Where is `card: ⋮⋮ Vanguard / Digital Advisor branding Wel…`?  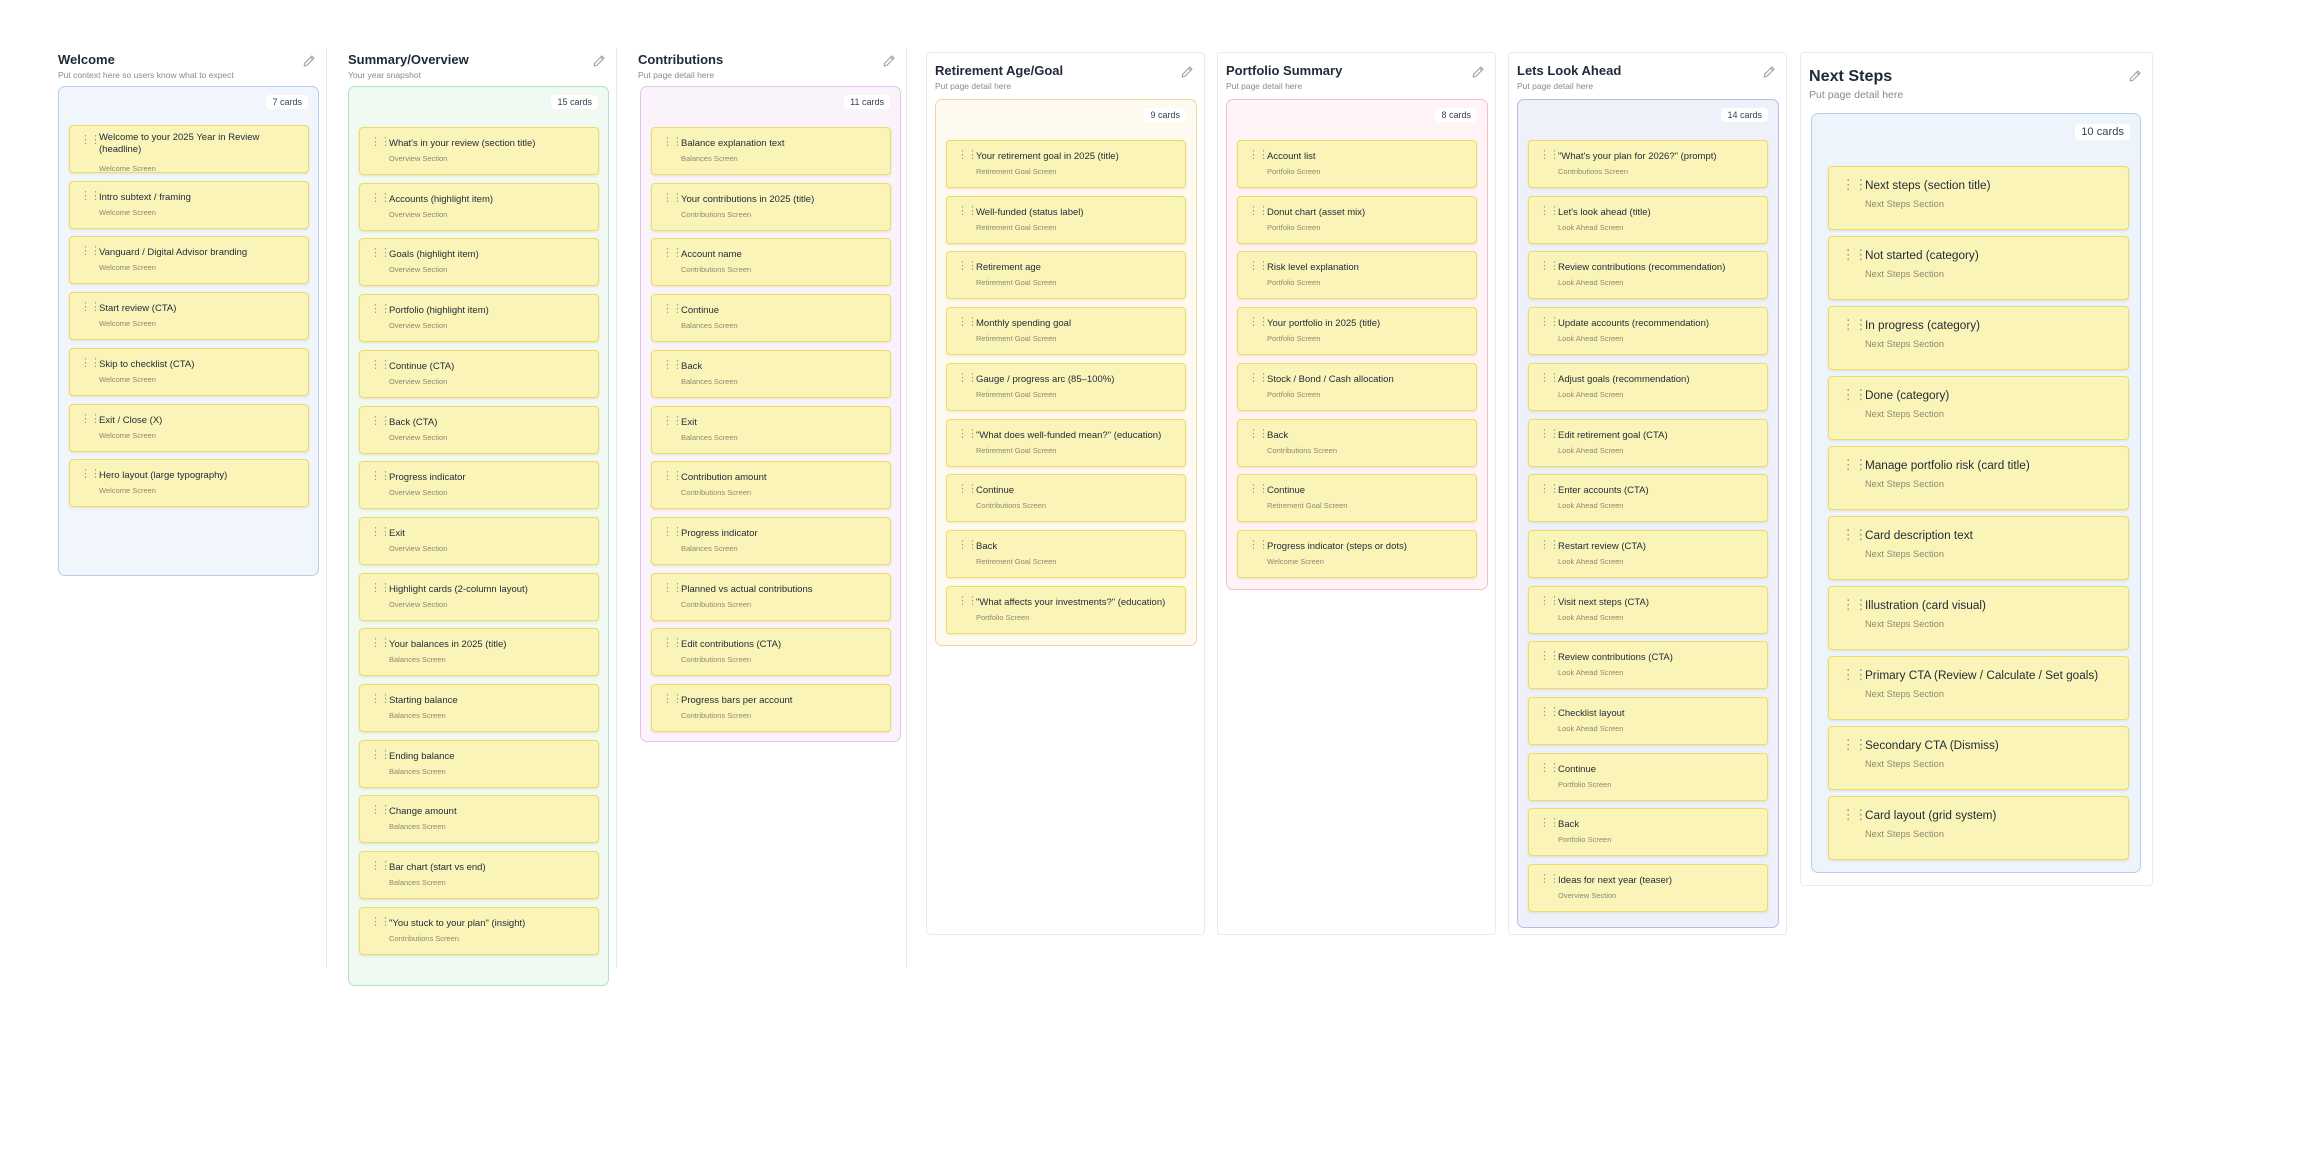 card: ⋮⋮ Vanguard / Digital Advisor branding Wel… is located at coordinates (189, 260).